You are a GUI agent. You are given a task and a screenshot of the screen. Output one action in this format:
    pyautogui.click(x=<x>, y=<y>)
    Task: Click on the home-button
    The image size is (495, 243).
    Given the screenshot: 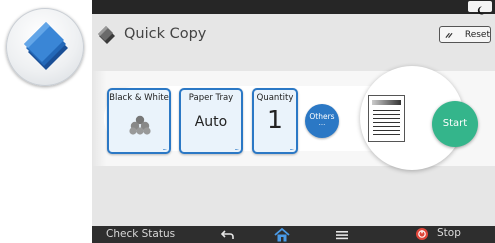 What is the action you would take?
    pyautogui.click(x=282, y=234)
    